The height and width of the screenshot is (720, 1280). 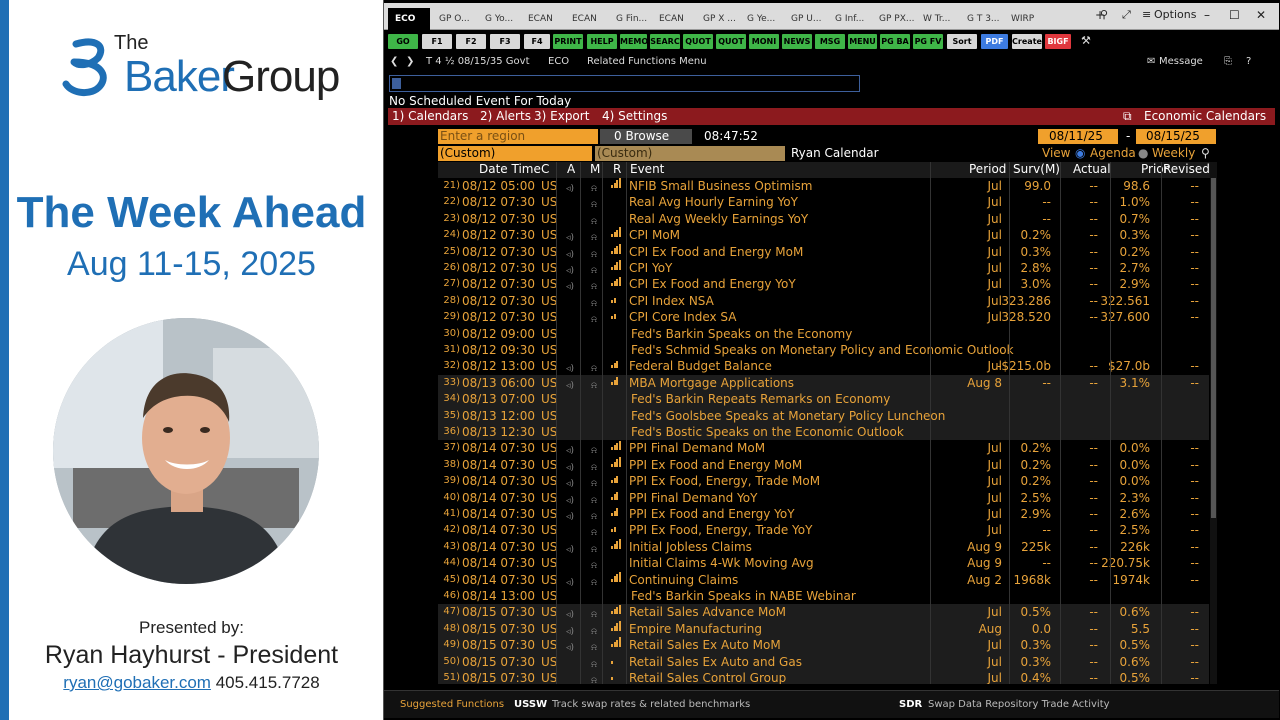 What do you see at coordinates (1205, 116) in the screenshot?
I see `economic-calendars-link: Economic Calendars` at bounding box center [1205, 116].